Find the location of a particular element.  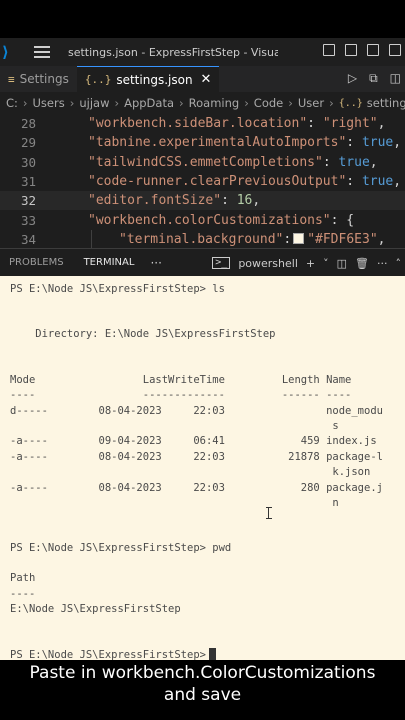

split-terminal-icon: ◫ is located at coordinates (342, 263).